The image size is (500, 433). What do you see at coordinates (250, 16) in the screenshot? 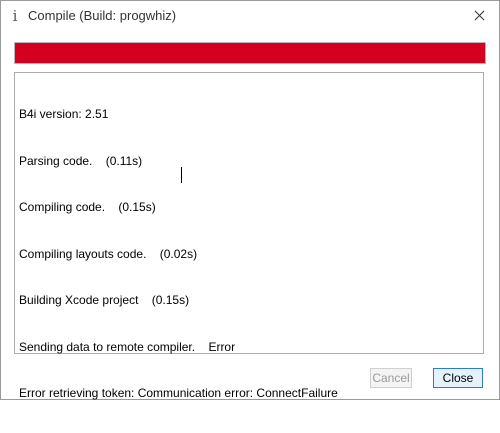
I see `title-bar: i Compile (Build: progwhiz)` at bounding box center [250, 16].